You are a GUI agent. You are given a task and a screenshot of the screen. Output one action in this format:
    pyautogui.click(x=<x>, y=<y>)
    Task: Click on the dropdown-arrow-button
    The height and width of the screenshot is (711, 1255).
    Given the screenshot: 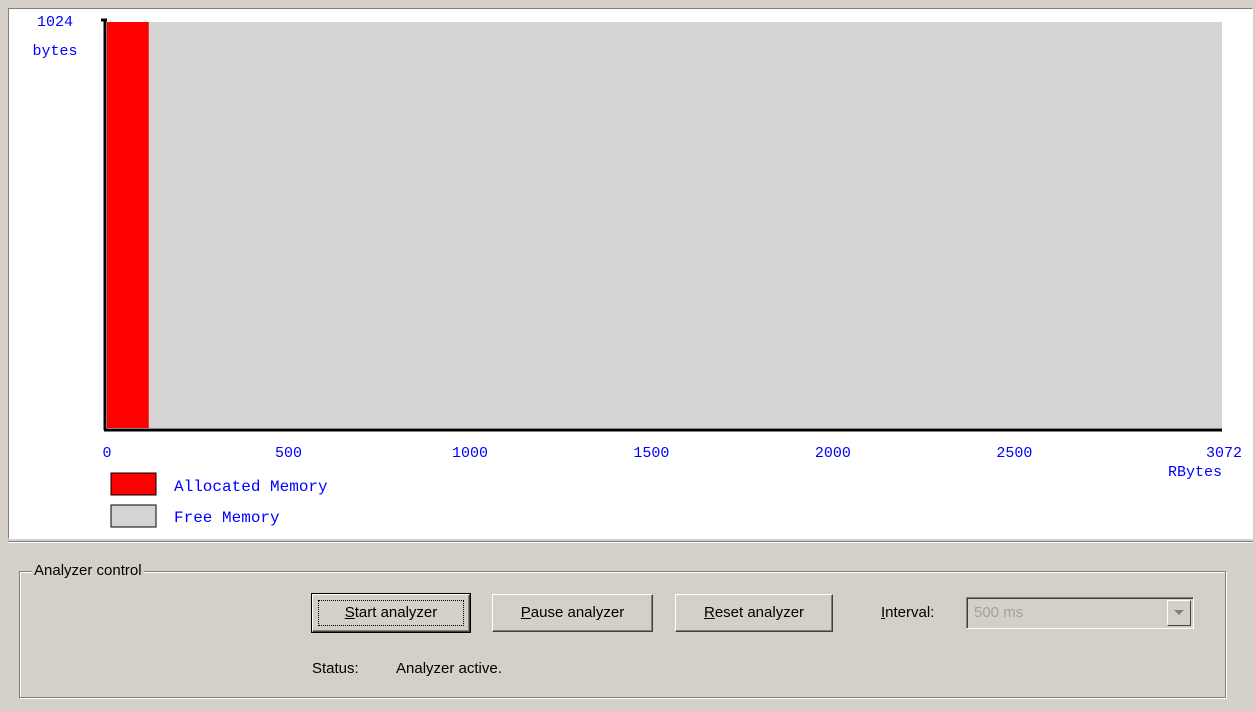 What is the action you would take?
    pyautogui.click(x=1179, y=613)
    